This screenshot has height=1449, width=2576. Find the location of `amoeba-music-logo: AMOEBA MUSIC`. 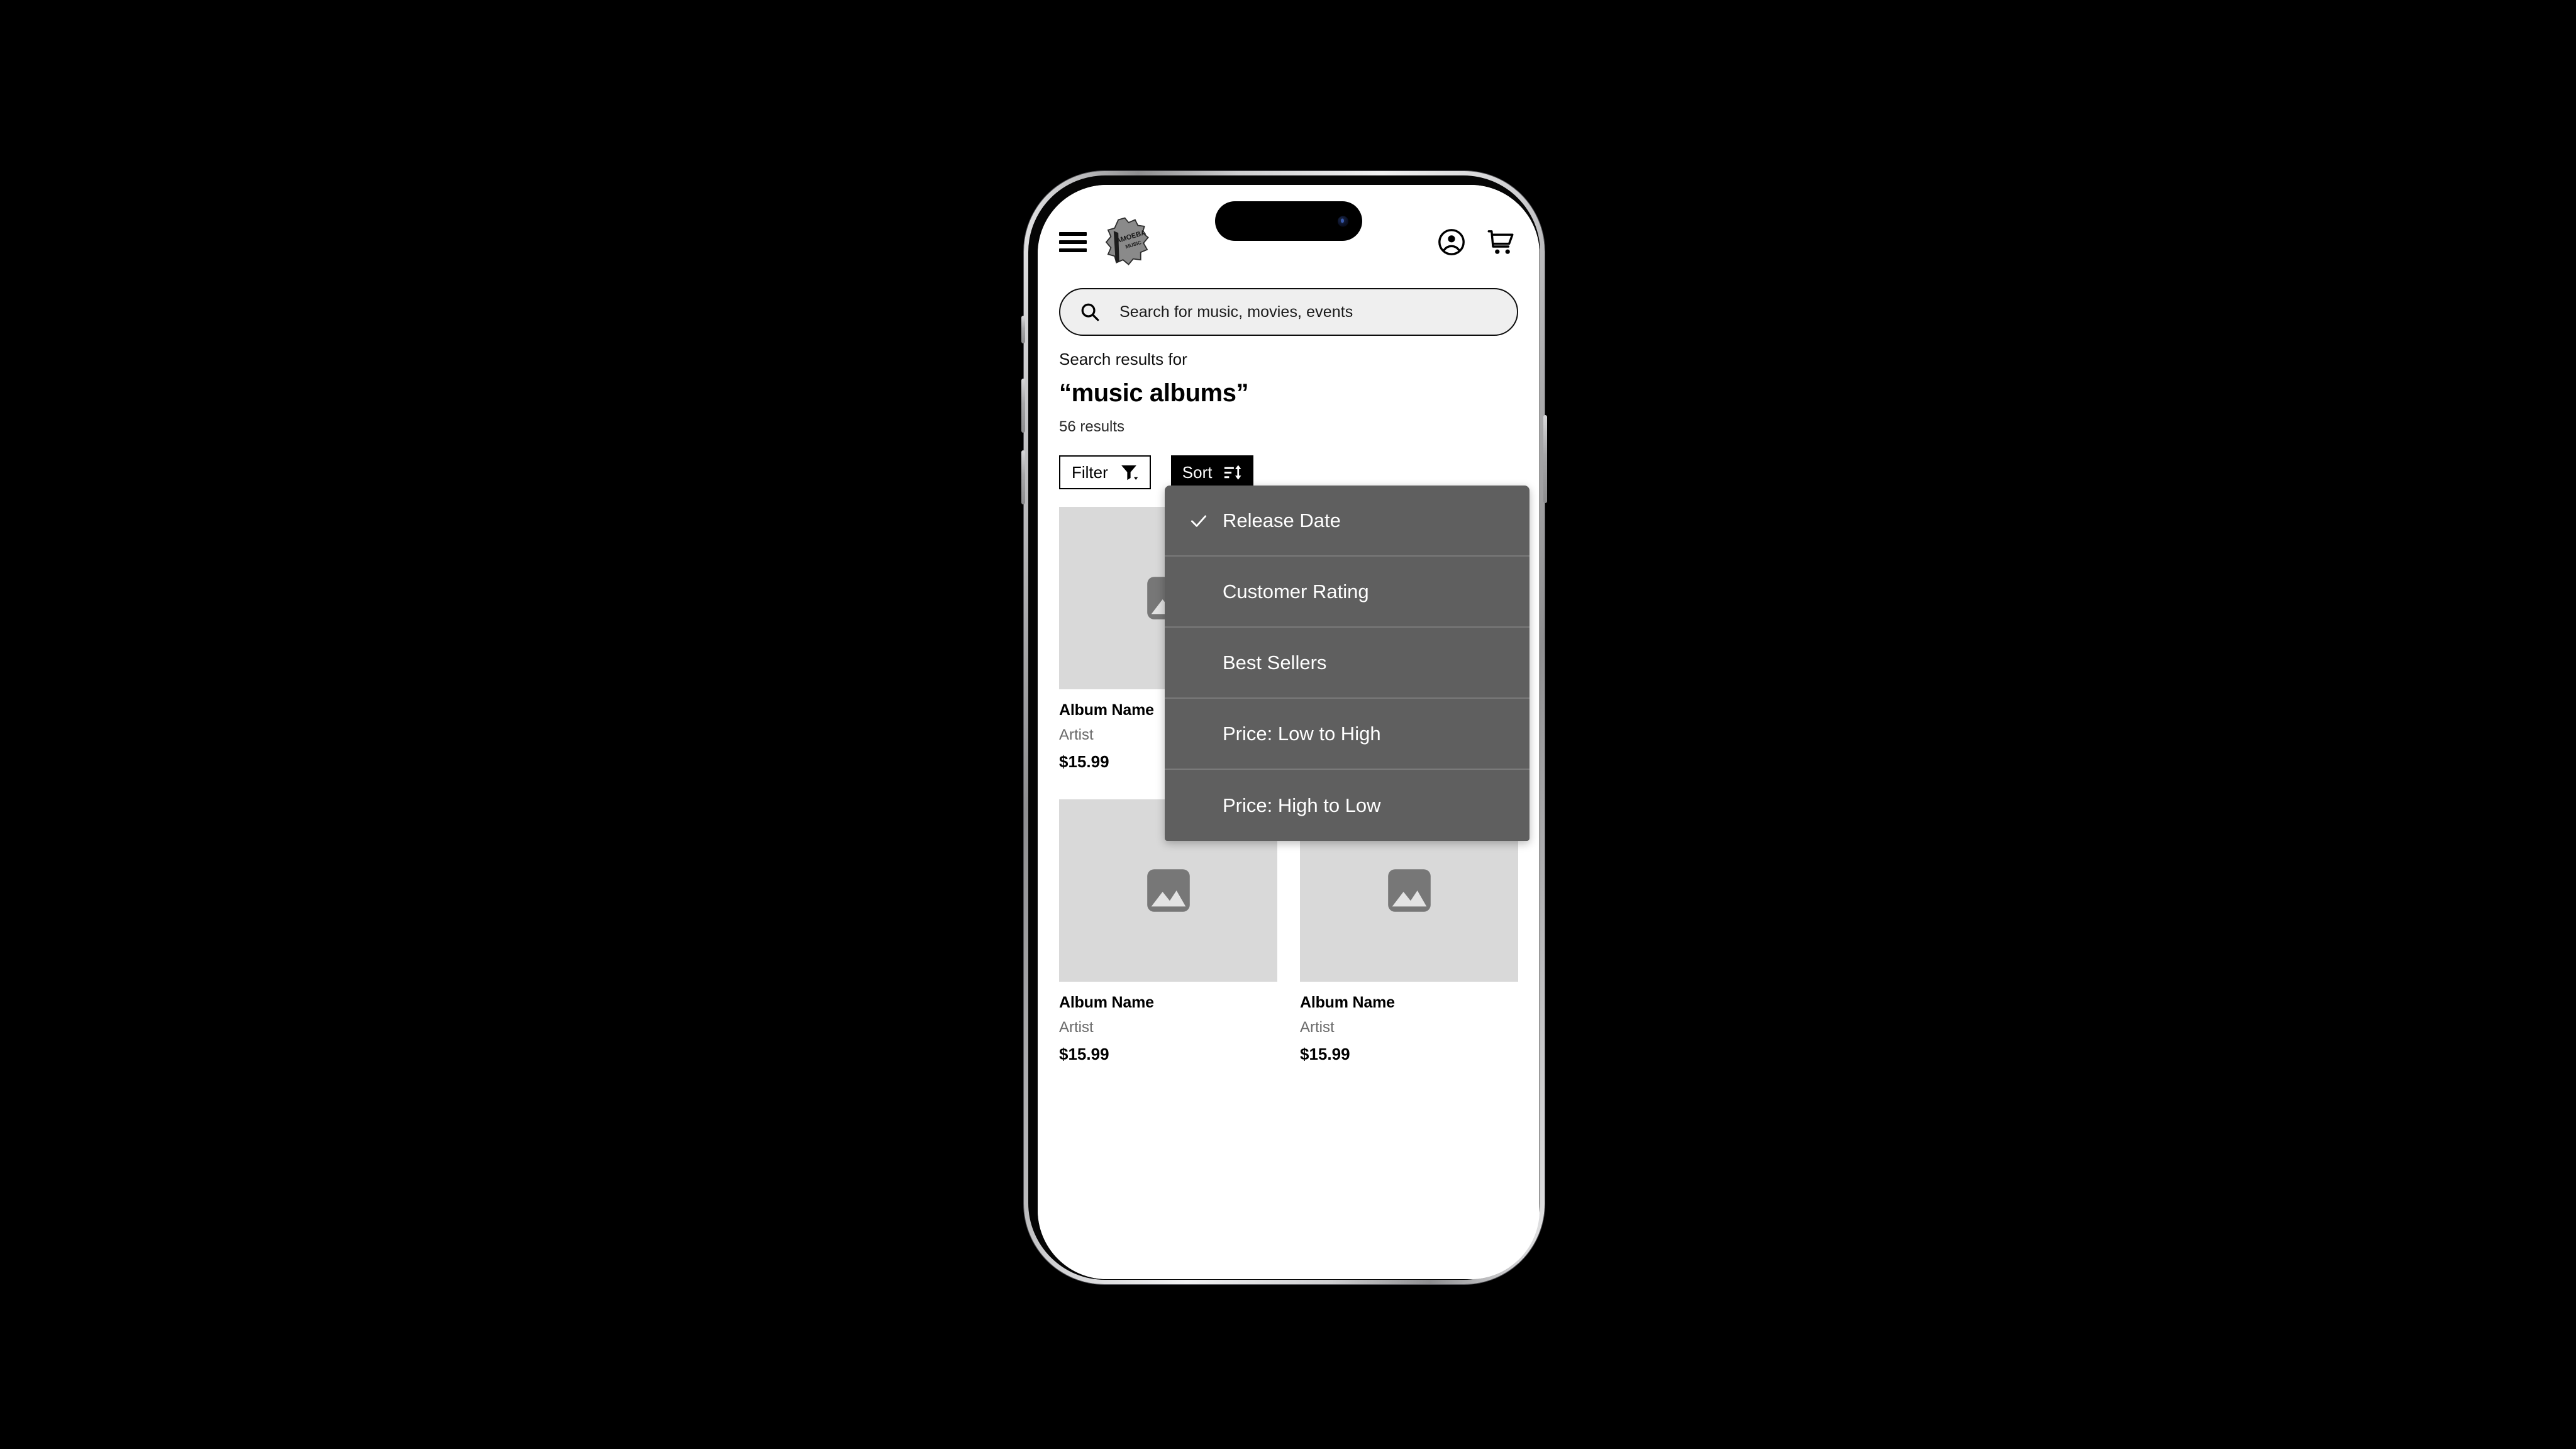

amoeba-music-logo: AMOEBA MUSIC is located at coordinates (1127, 242).